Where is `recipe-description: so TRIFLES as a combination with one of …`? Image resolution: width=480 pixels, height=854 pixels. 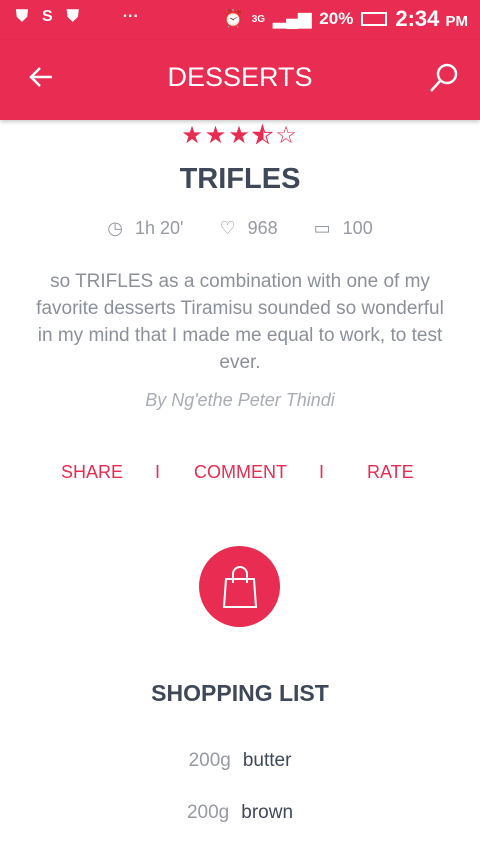 recipe-description: so TRIFLES as a combination with one of … is located at coordinates (240, 322).